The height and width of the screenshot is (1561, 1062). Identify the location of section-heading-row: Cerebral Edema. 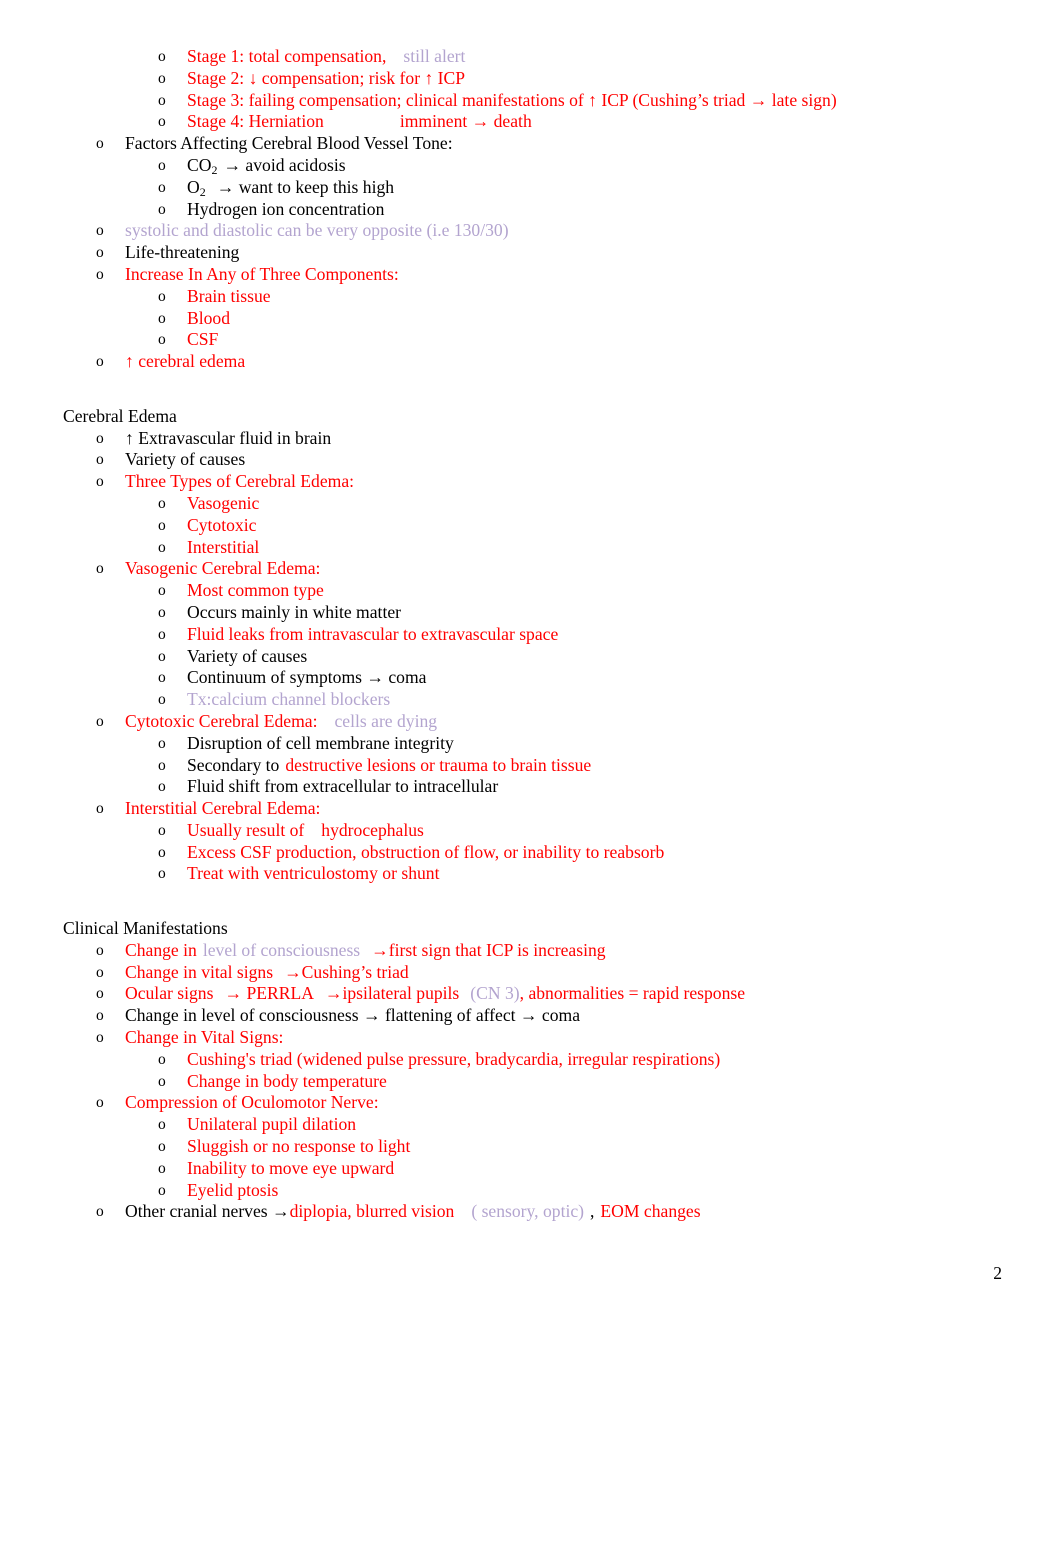
(532, 417).